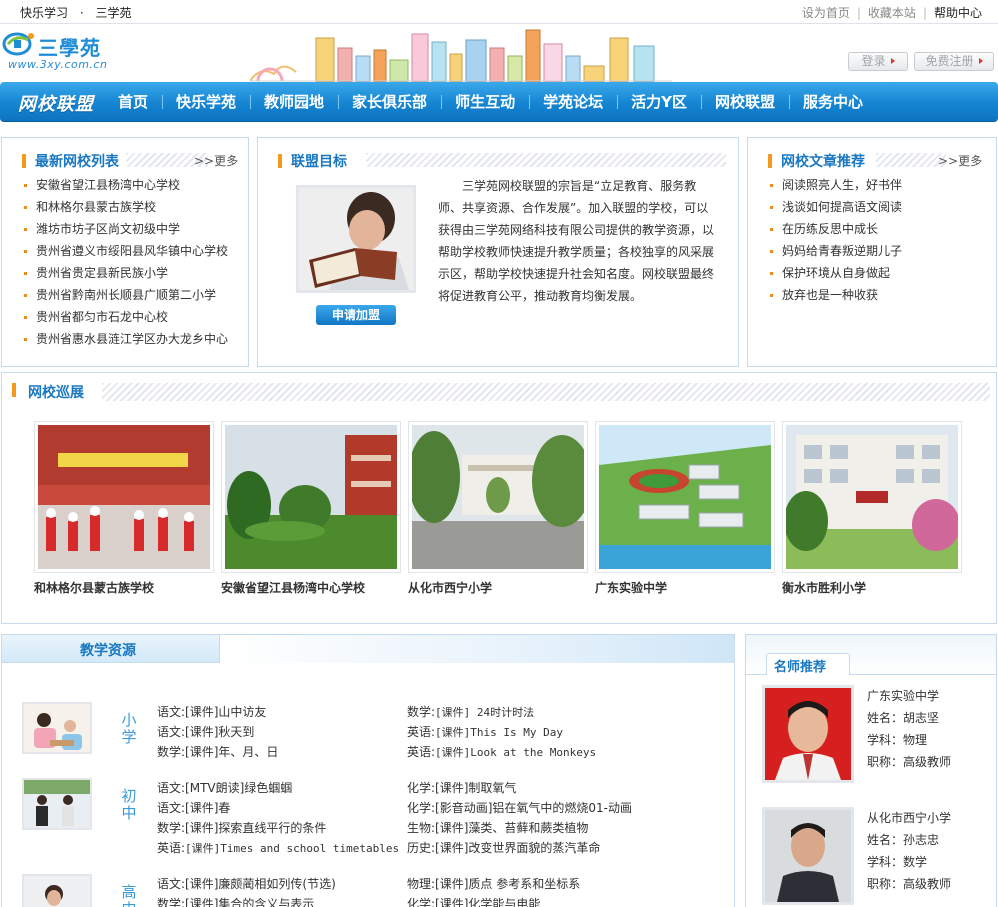 Image resolution: width=998 pixels, height=907 pixels. Describe the element at coordinates (126, 339) in the screenshot. I see `list-item: 贵州省惠水县涟江学区办大龙乡中心` at that location.